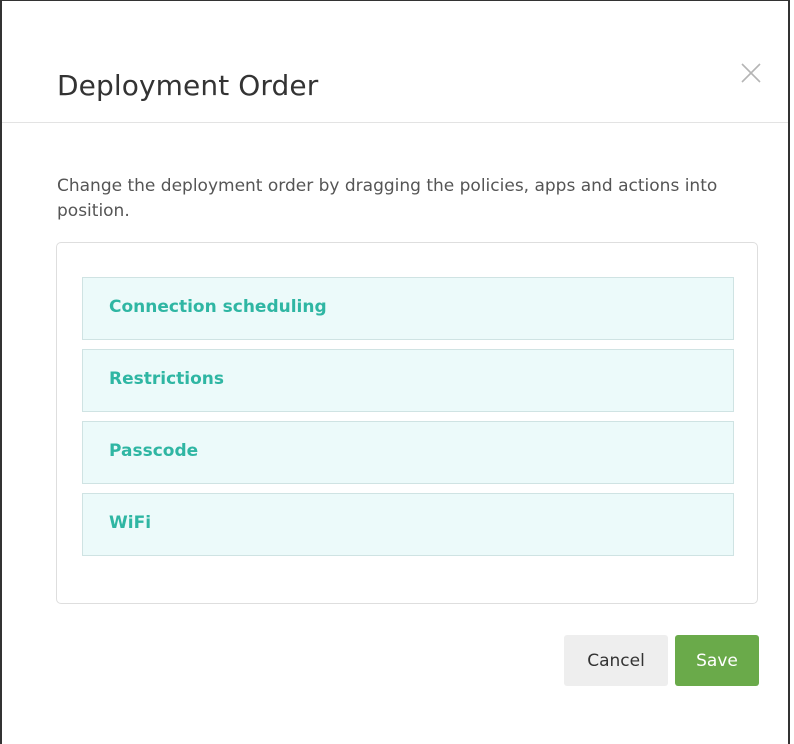 This screenshot has height=744, width=794. Describe the element at coordinates (408, 524) in the screenshot. I see `list-item-wifi: WiFi` at that location.